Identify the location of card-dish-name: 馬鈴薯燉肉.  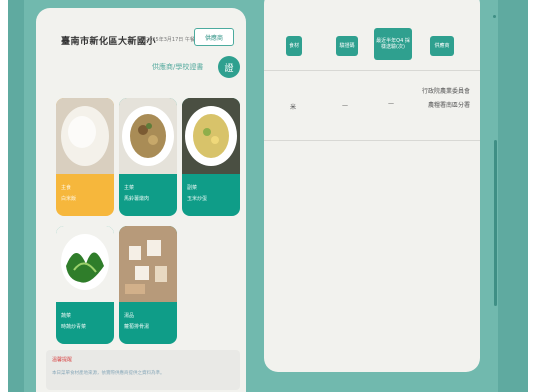
(137, 199).